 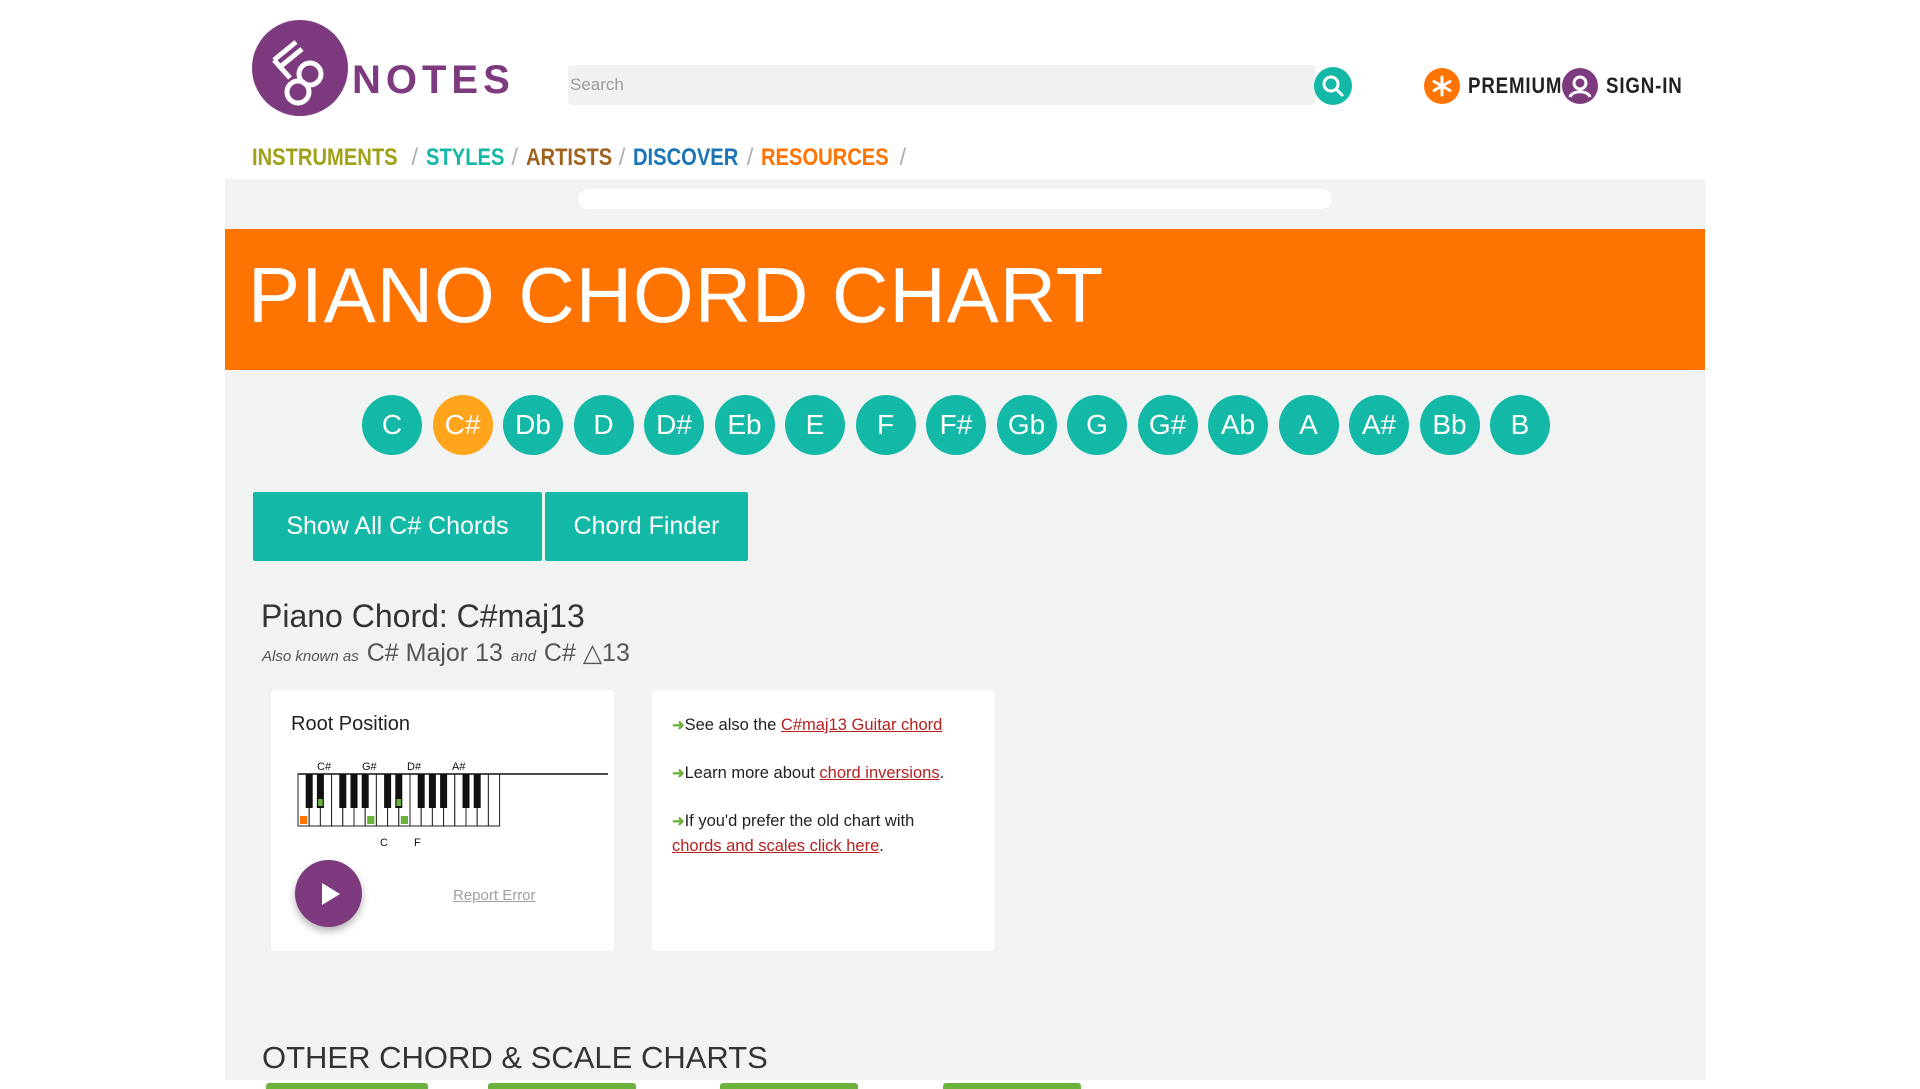 I want to click on logo-mark, so click(x=300, y=68).